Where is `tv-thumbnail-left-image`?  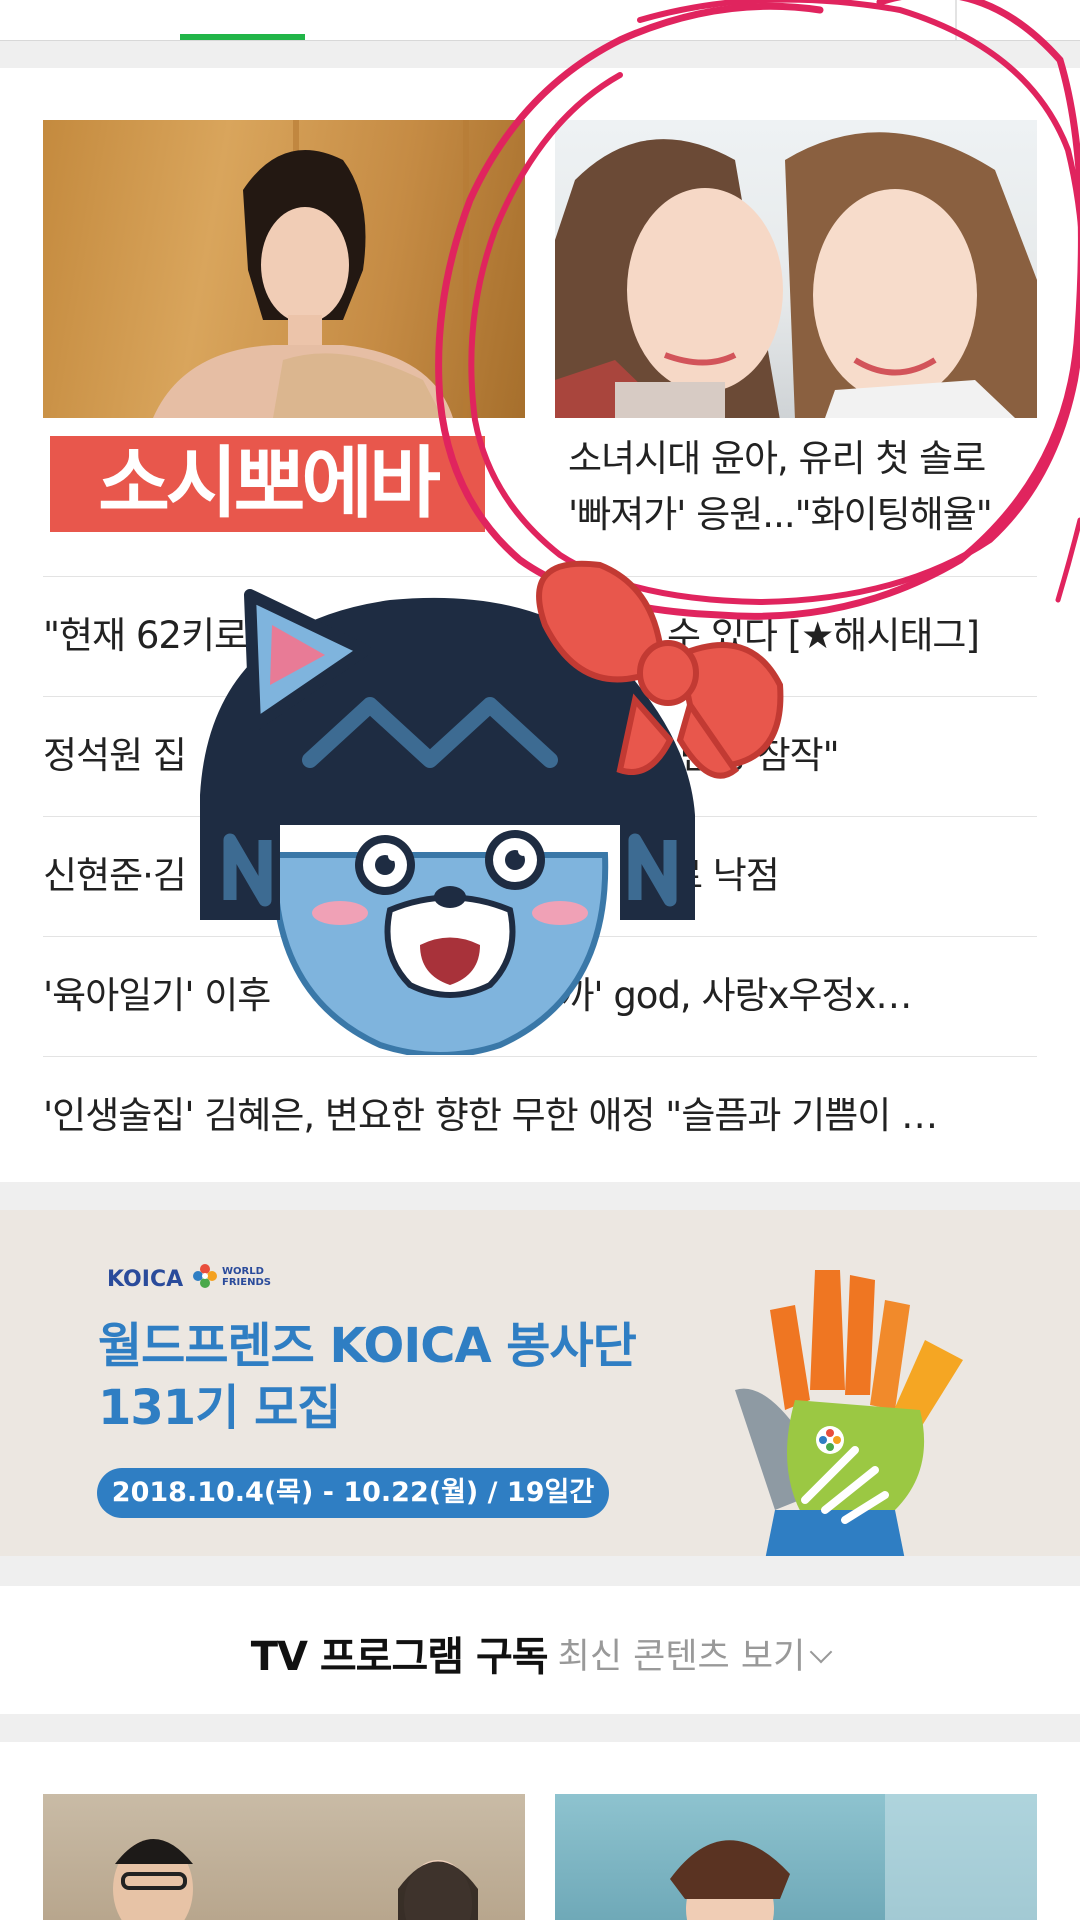 tv-thumbnail-left-image is located at coordinates (295, 1879).